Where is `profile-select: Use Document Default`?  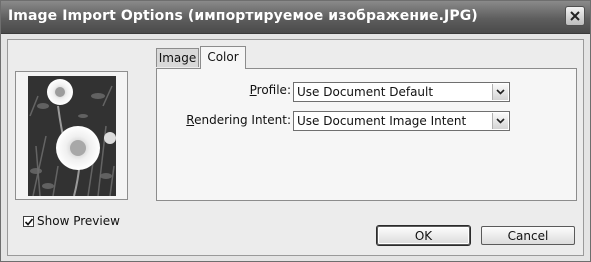 profile-select: Use Document Default is located at coordinates (401, 92).